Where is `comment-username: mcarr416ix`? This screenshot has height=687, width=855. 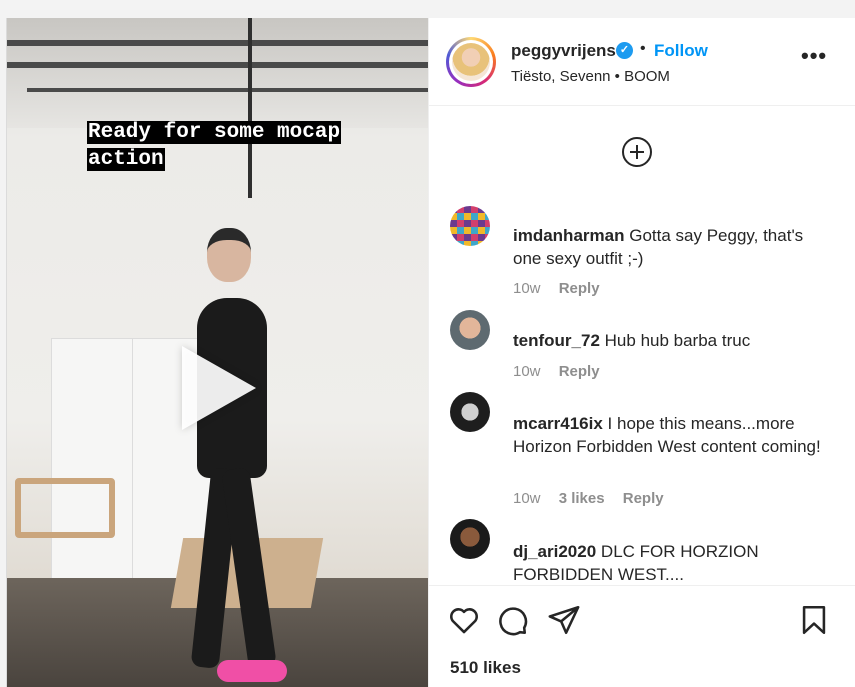 comment-username: mcarr416ix is located at coordinates (558, 423).